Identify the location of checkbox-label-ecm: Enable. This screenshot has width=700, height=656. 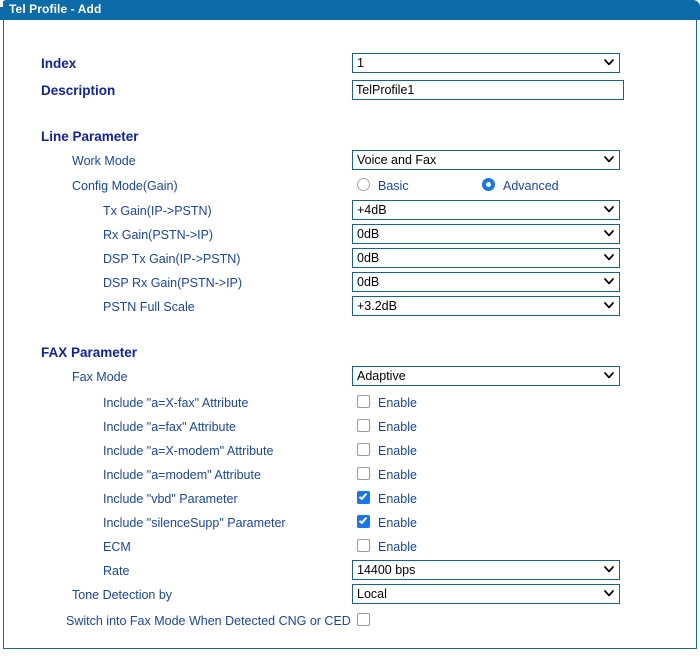
(397, 547).